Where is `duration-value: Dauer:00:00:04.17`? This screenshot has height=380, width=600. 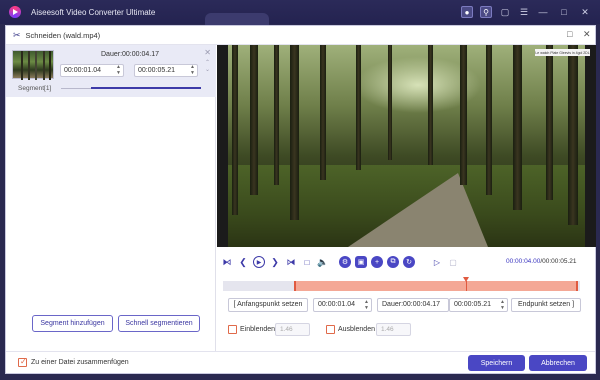
duration-value: Dauer:00:00:04.17 is located at coordinates (411, 304).